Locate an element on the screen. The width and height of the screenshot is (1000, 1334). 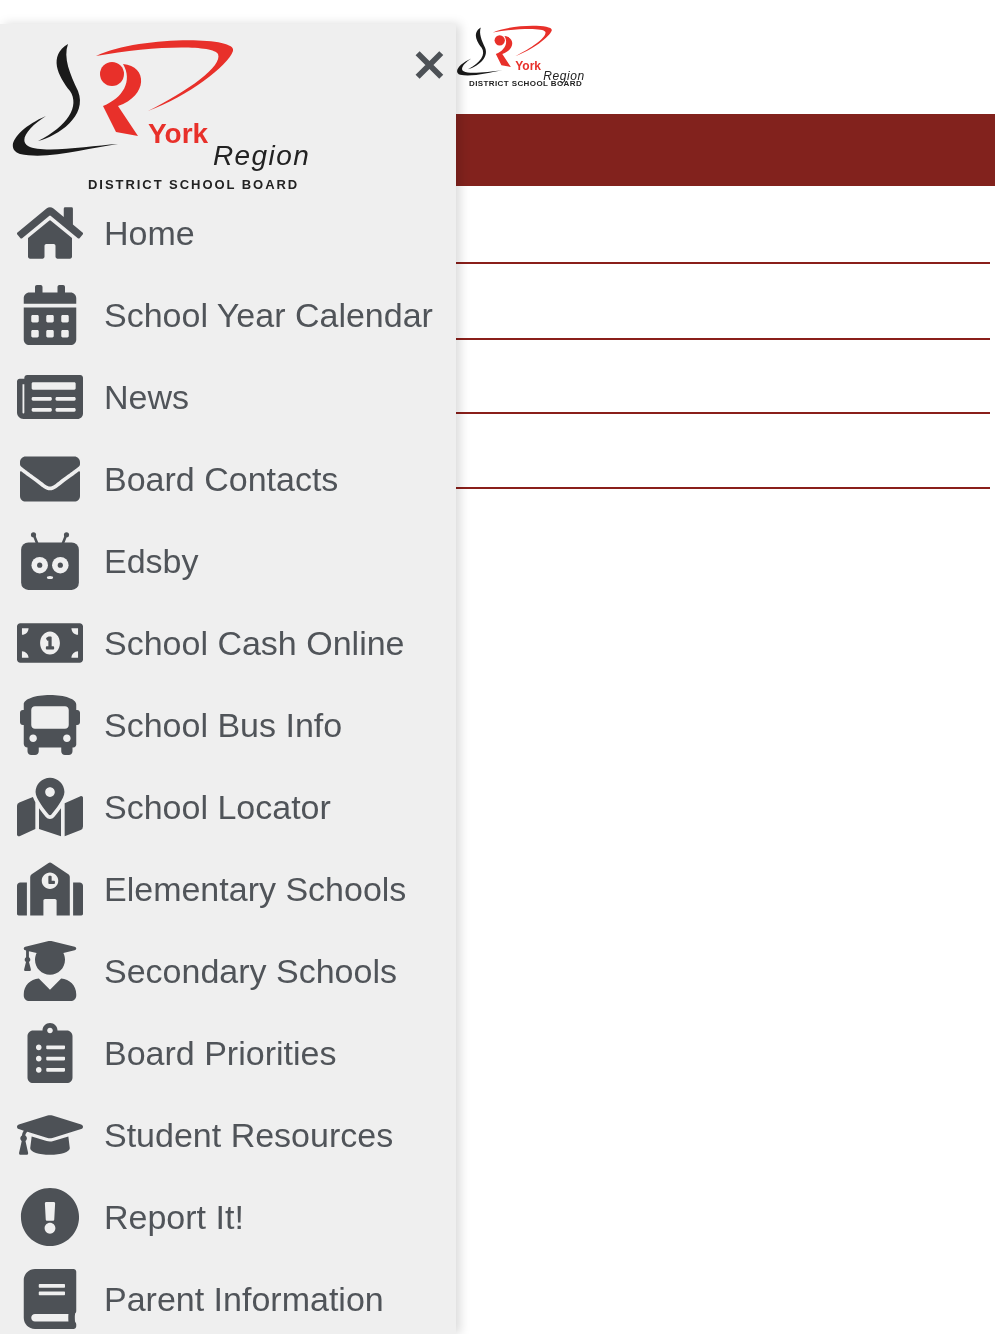
menu-label: Student Resources is located at coordinates (249, 1135).